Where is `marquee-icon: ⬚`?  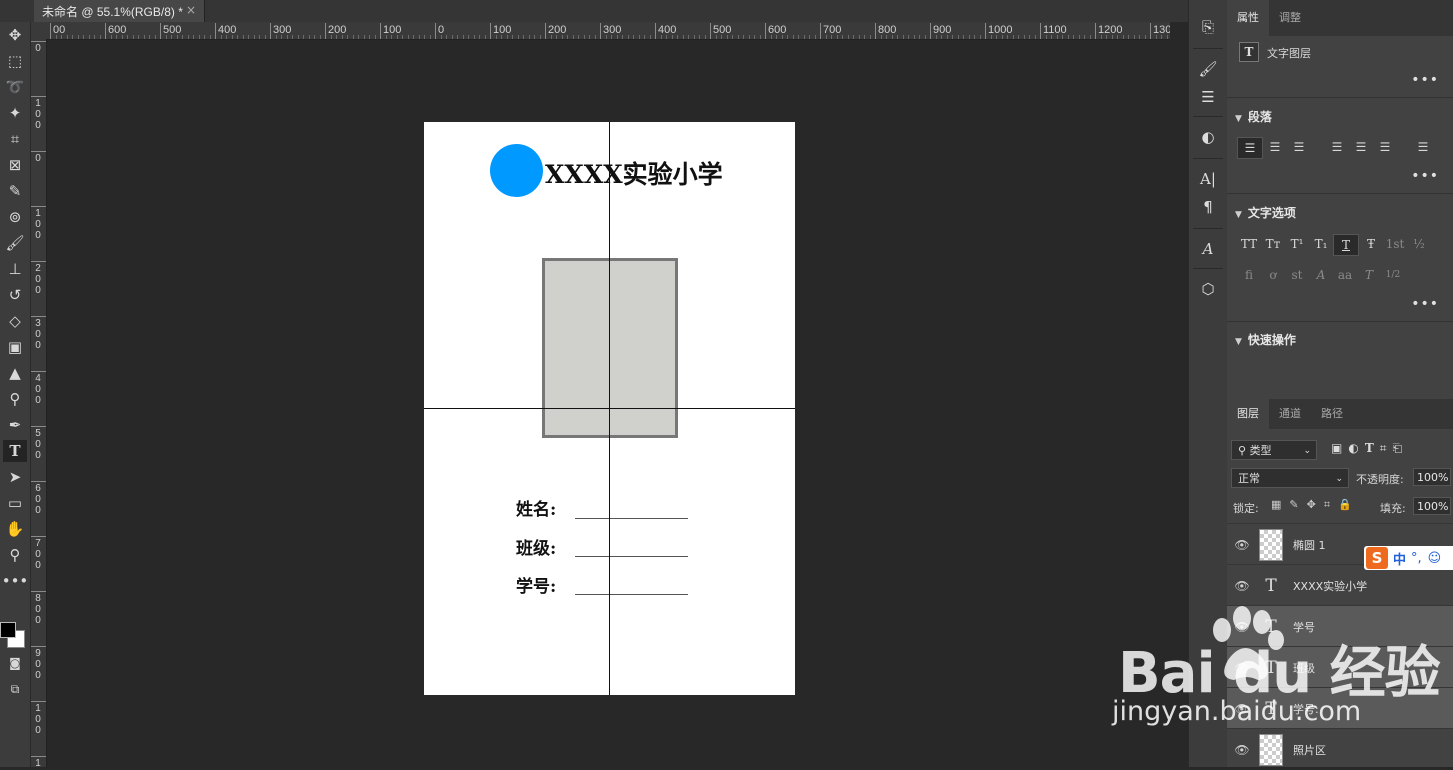 marquee-icon: ⬚ is located at coordinates (15, 61).